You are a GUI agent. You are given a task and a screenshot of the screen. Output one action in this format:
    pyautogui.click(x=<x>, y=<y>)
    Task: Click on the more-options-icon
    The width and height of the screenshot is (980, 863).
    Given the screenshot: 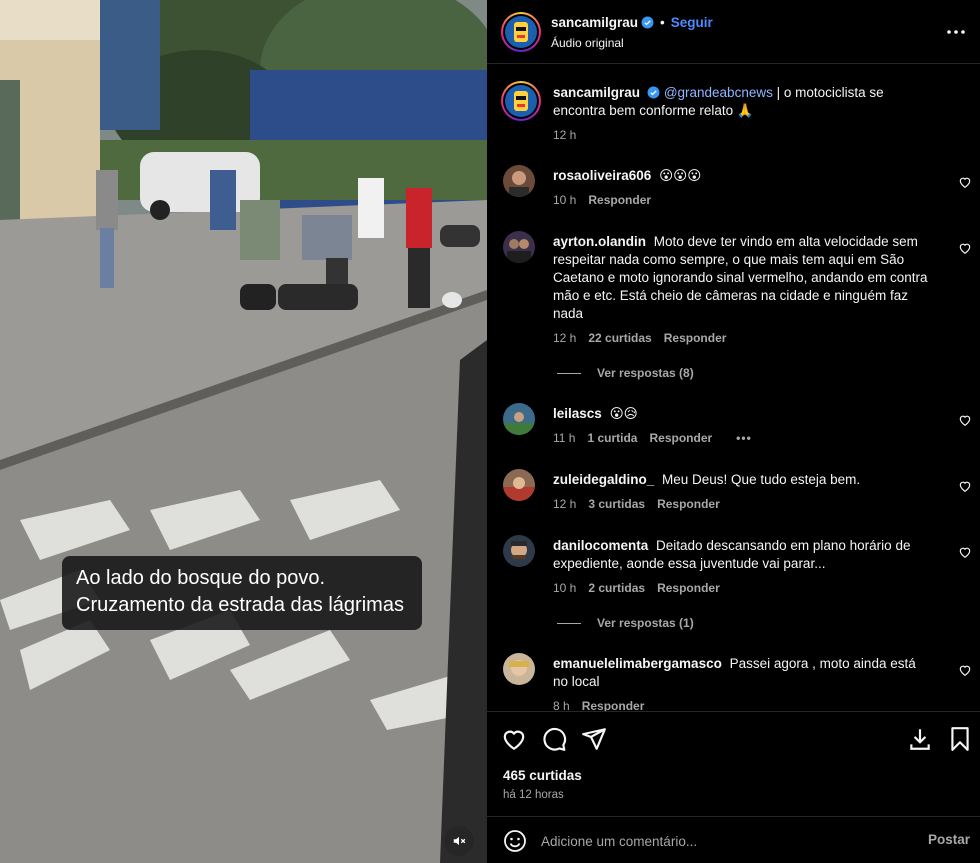 What is the action you would take?
    pyautogui.click(x=956, y=32)
    